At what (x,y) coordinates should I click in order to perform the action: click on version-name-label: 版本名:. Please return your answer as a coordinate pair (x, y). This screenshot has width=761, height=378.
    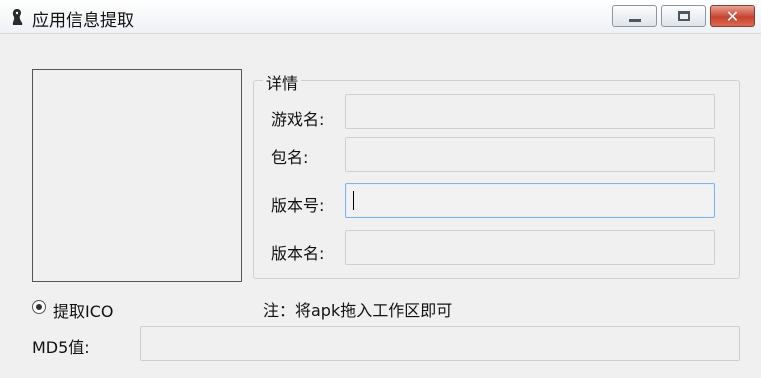
    Looking at the image, I should click on (298, 253).